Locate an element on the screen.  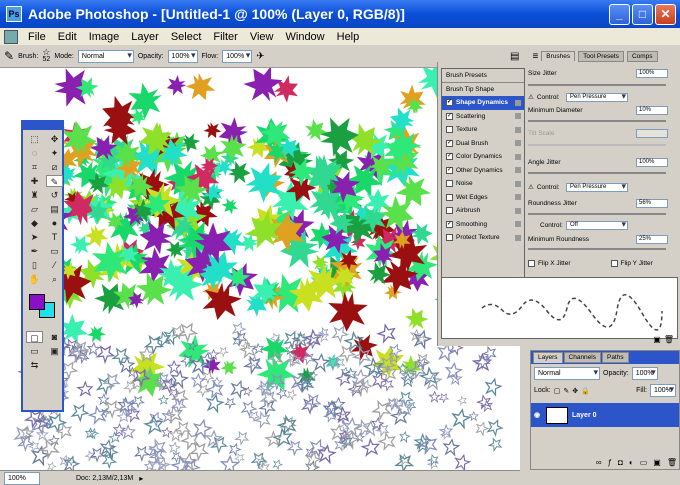
document-icon is located at coordinates (11, 36).